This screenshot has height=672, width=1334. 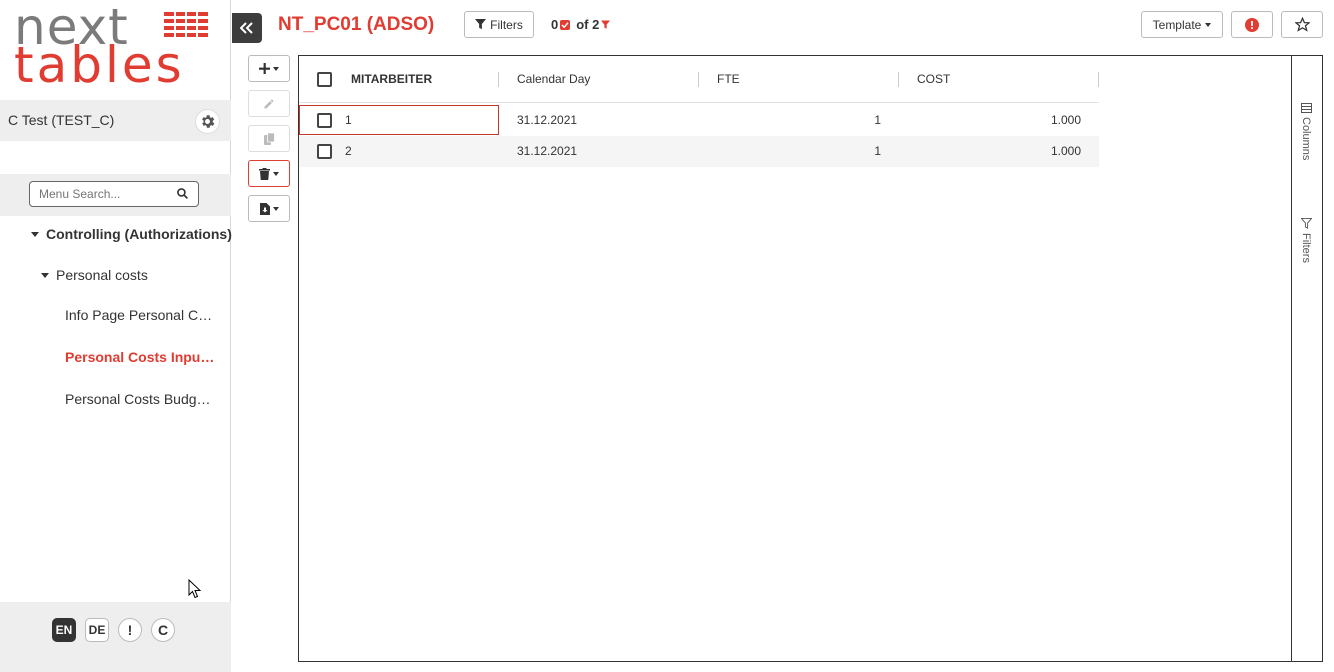 What do you see at coordinates (324, 79) in the screenshot?
I see `select-all-checkbox` at bounding box center [324, 79].